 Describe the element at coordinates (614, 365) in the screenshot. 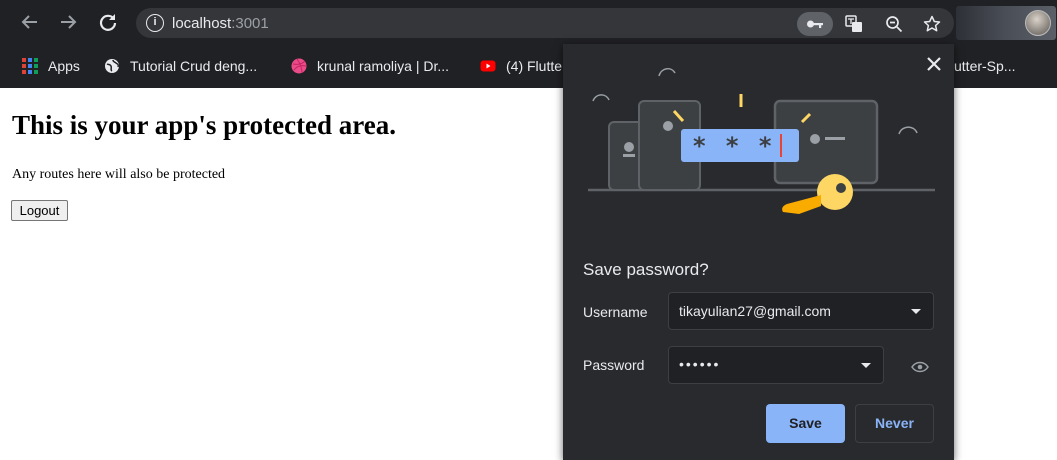

I see `password-label: Password` at that location.